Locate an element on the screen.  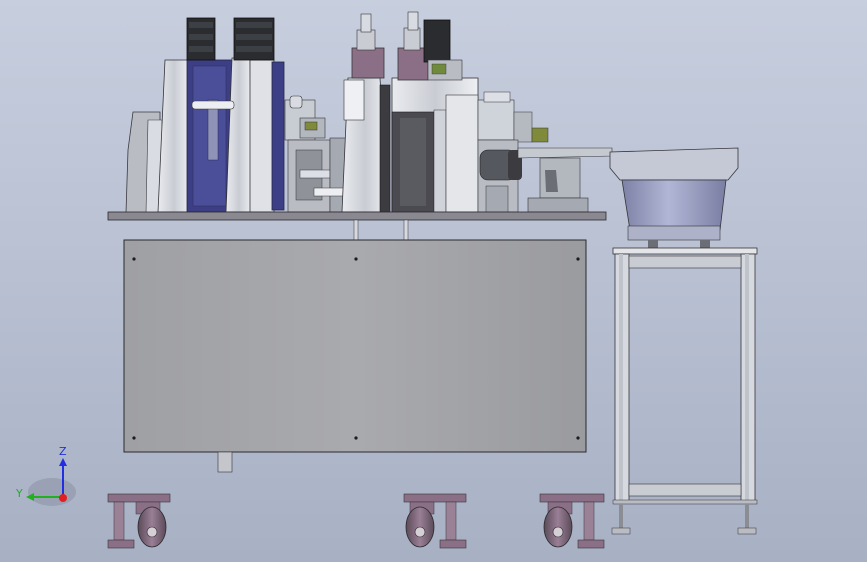
support-post-left is located at coordinates (356, 230).